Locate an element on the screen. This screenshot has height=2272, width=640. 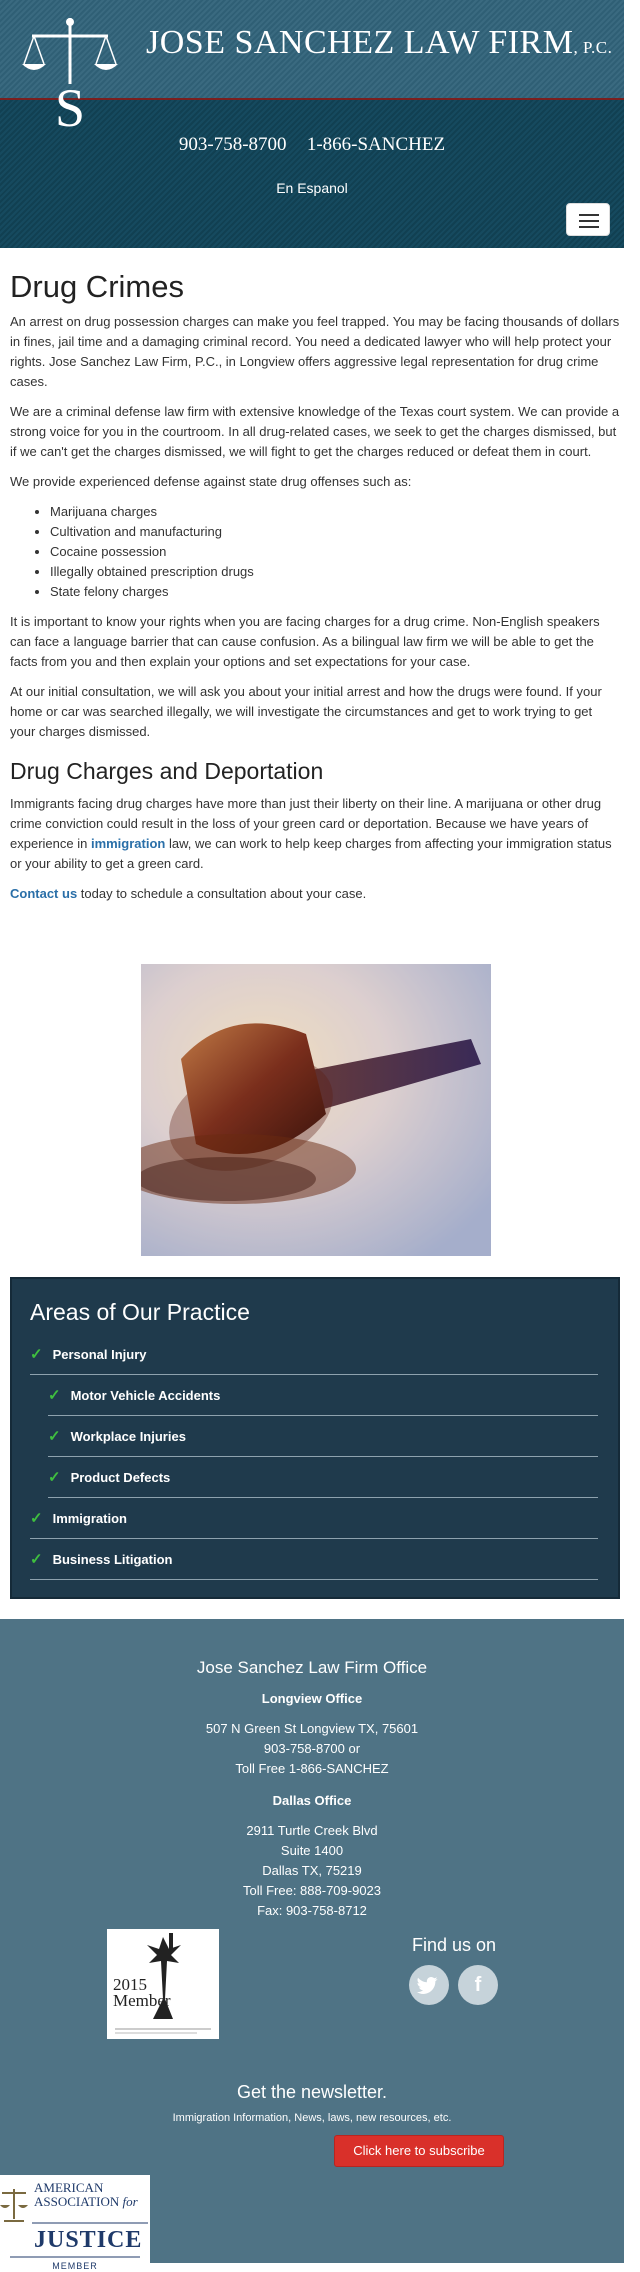
practice-item-business-litigation: ✓ Business Litigation is located at coordinates (314, 1559).